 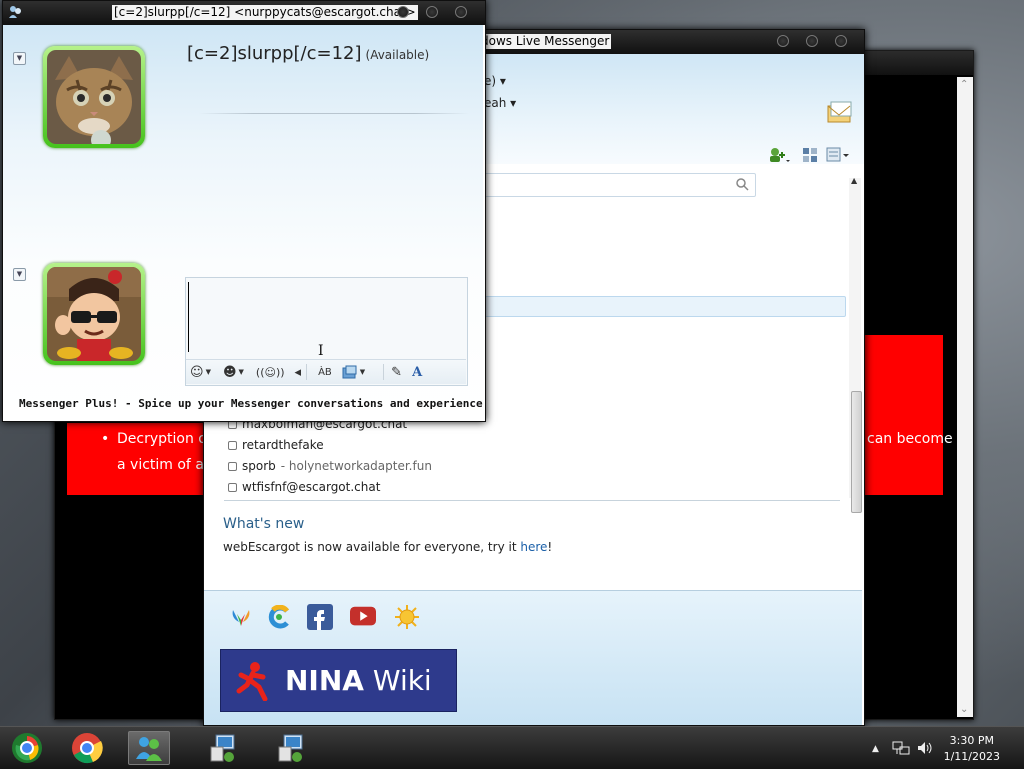 What do you see at coordinates (241, 617) in the screenshot?
I see `messenger-butterfly-icon` at bounding box center [241, 617].